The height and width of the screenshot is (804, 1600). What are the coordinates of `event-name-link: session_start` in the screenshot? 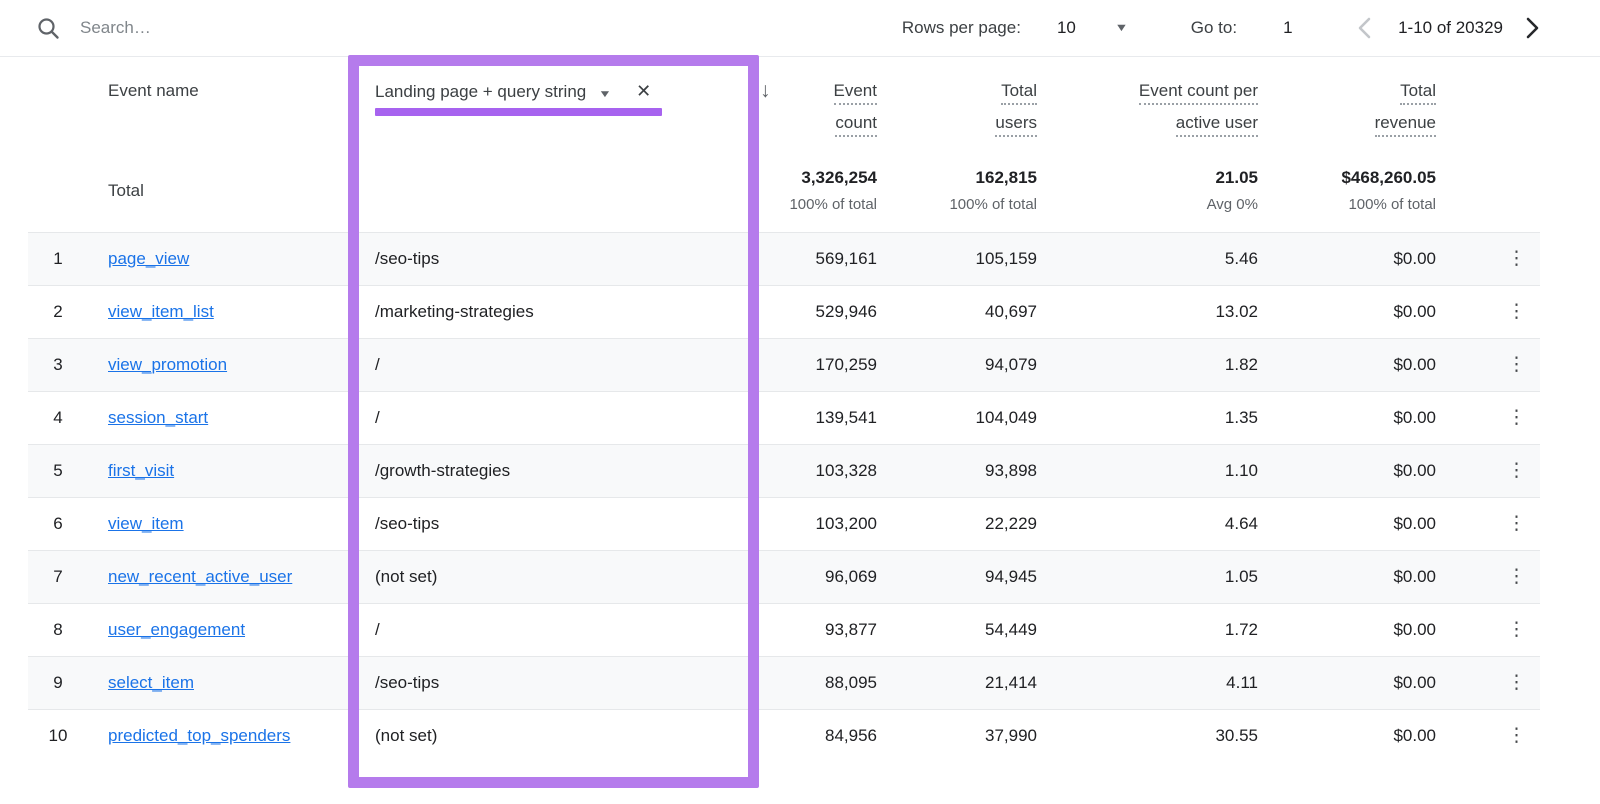 It's located at (158, 417).